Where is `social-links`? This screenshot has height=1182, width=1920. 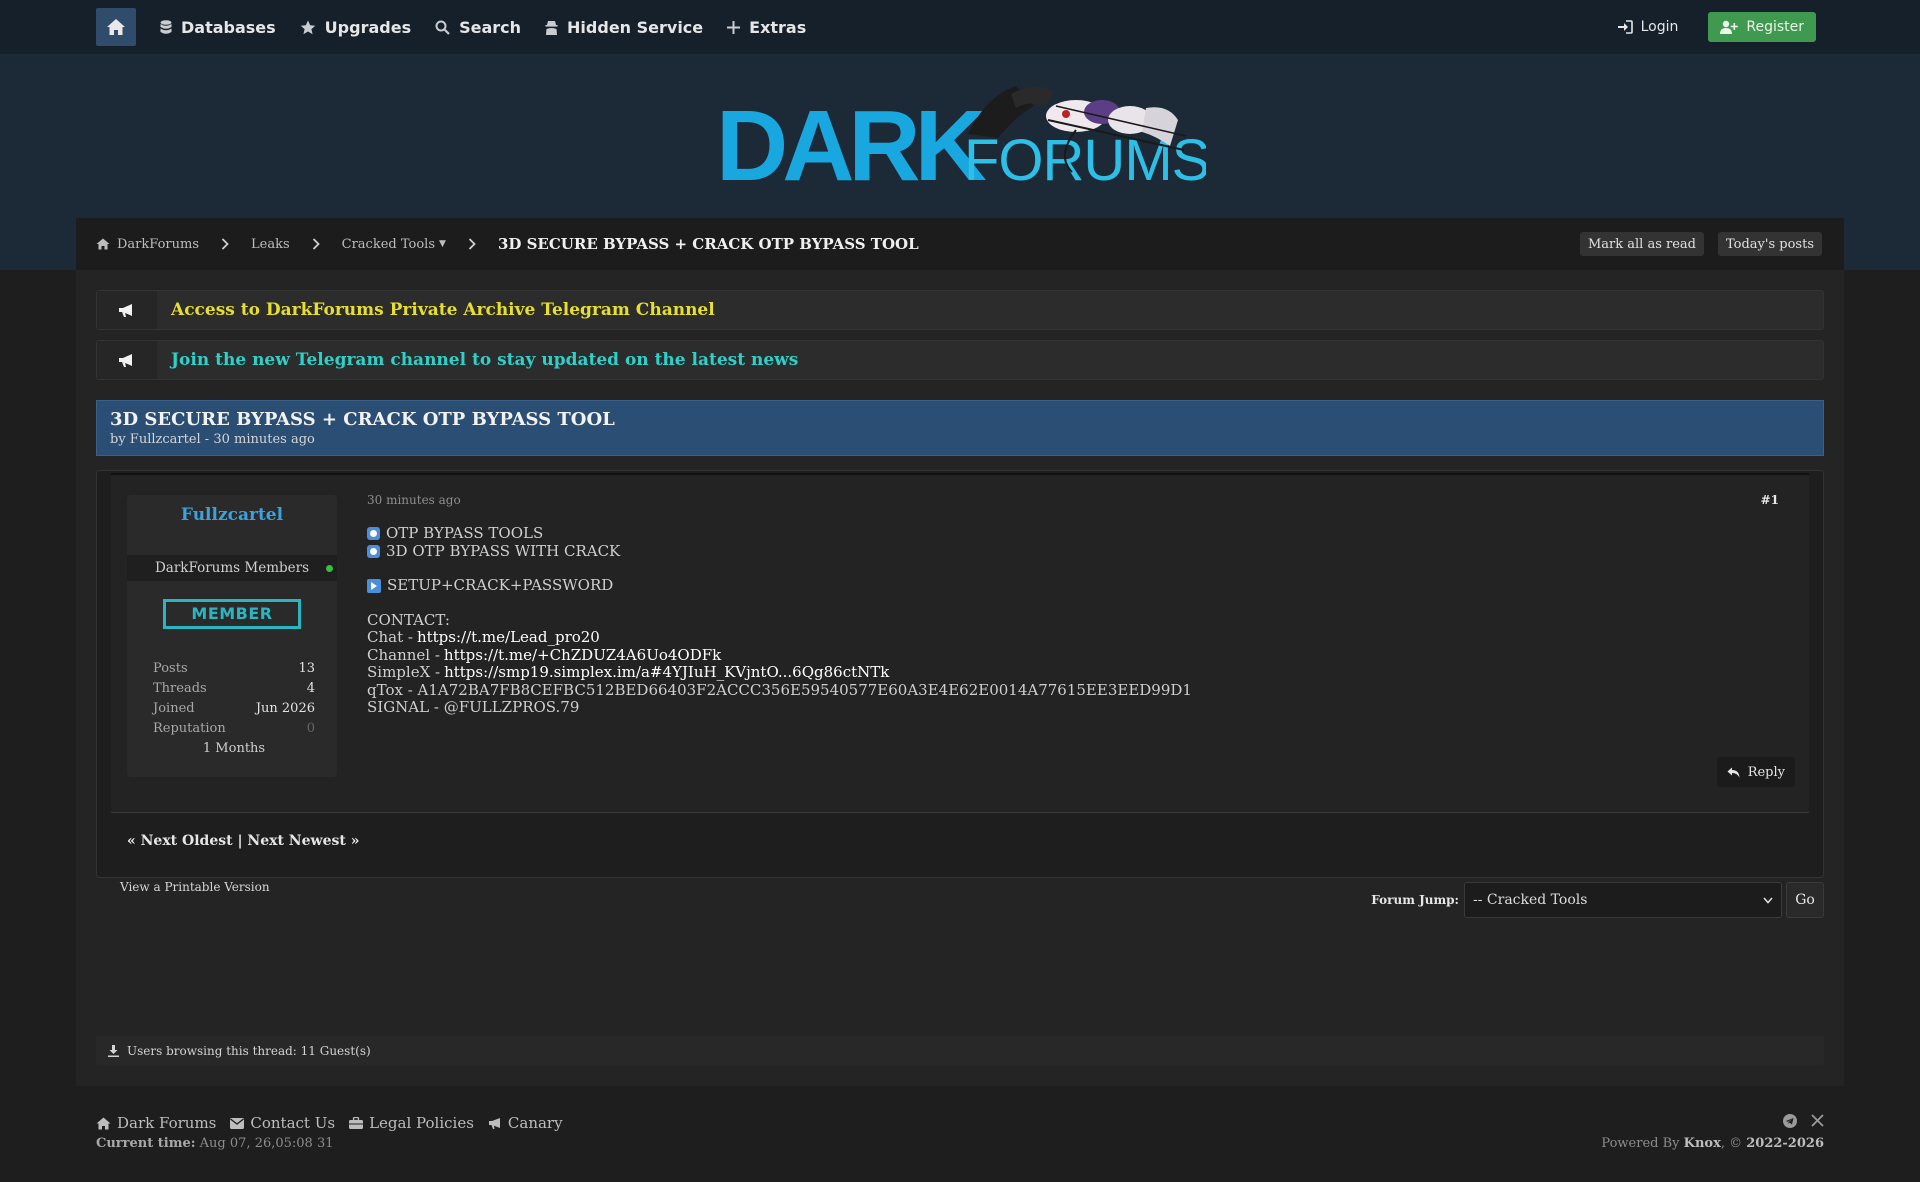
social-links is located at coordinates (1796, 1121).